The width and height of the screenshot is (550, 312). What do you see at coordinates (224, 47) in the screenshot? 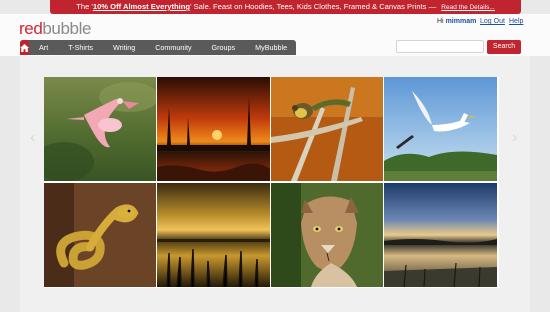
I see `nav-item-groups: Groups` at bounding box center [224, 47].